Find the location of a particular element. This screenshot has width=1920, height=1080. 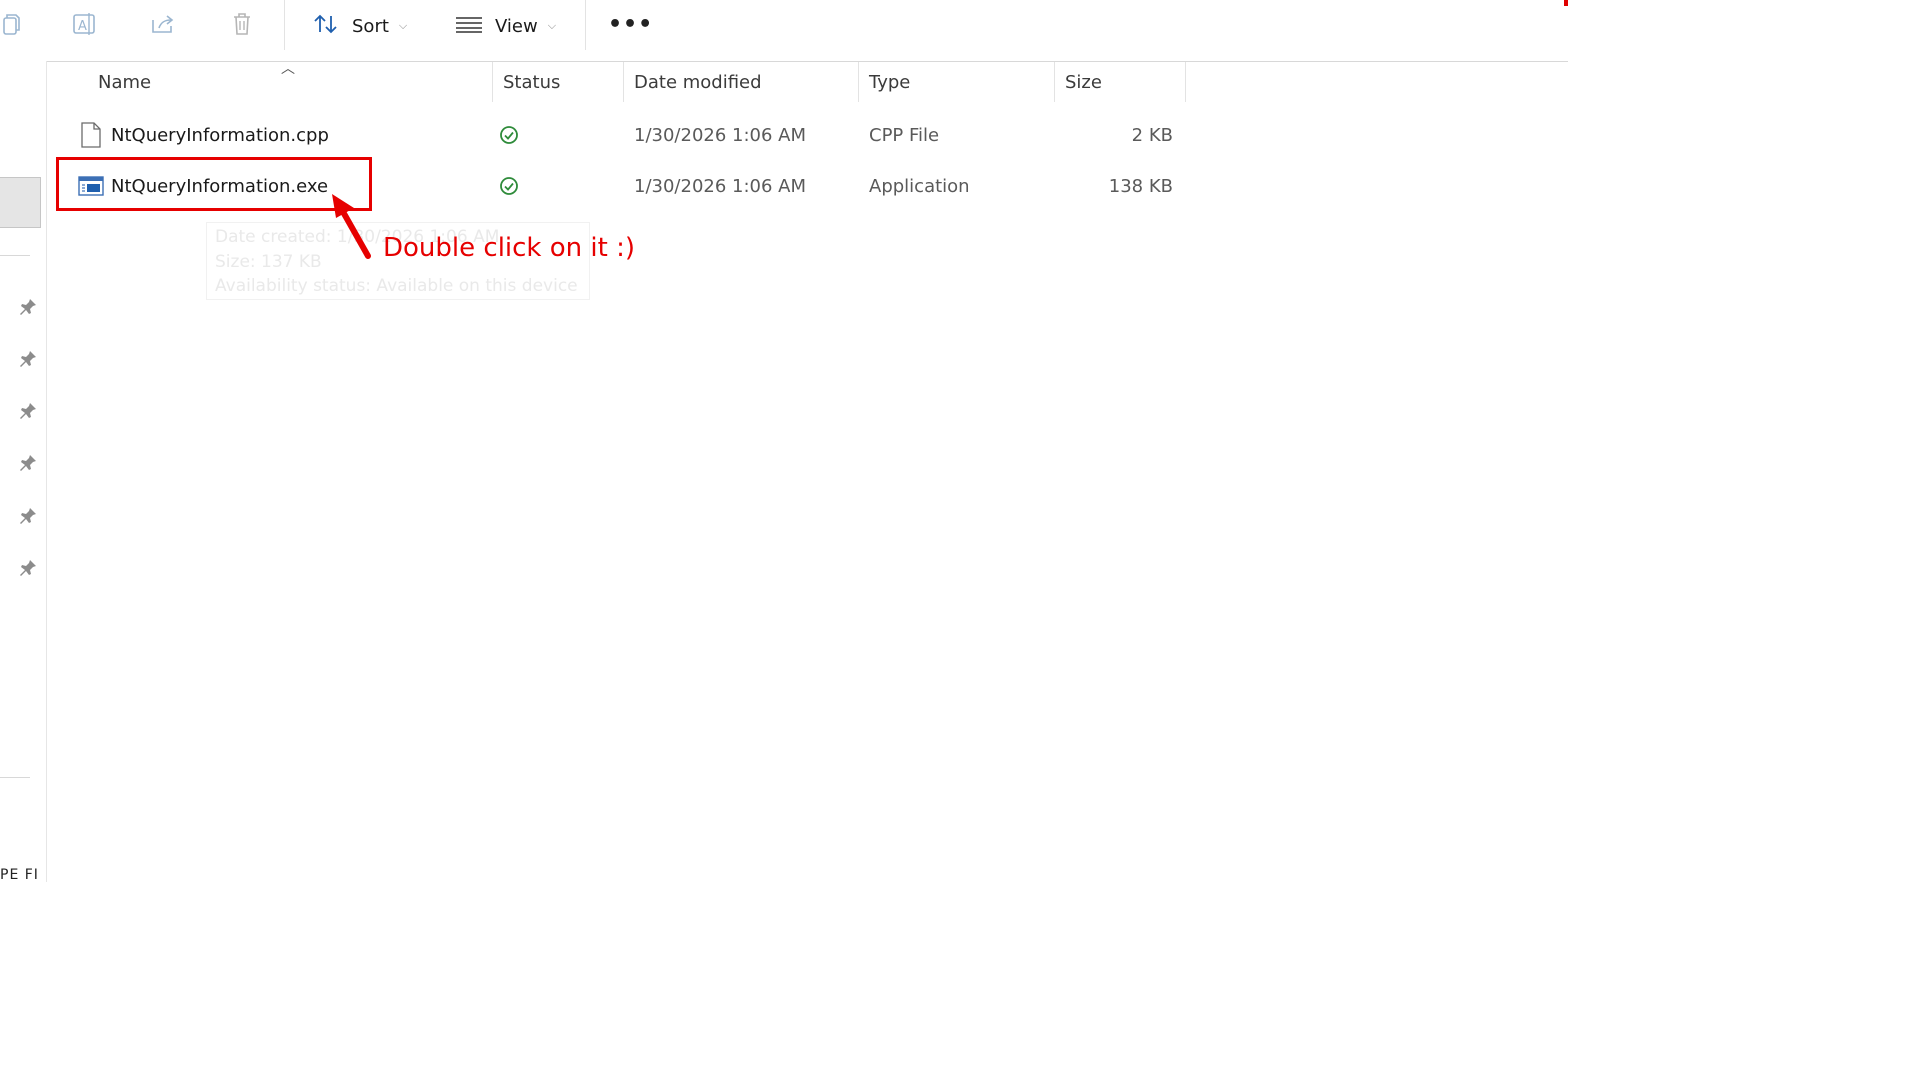

column-header-status: Status is located at coordinates (531, 82).